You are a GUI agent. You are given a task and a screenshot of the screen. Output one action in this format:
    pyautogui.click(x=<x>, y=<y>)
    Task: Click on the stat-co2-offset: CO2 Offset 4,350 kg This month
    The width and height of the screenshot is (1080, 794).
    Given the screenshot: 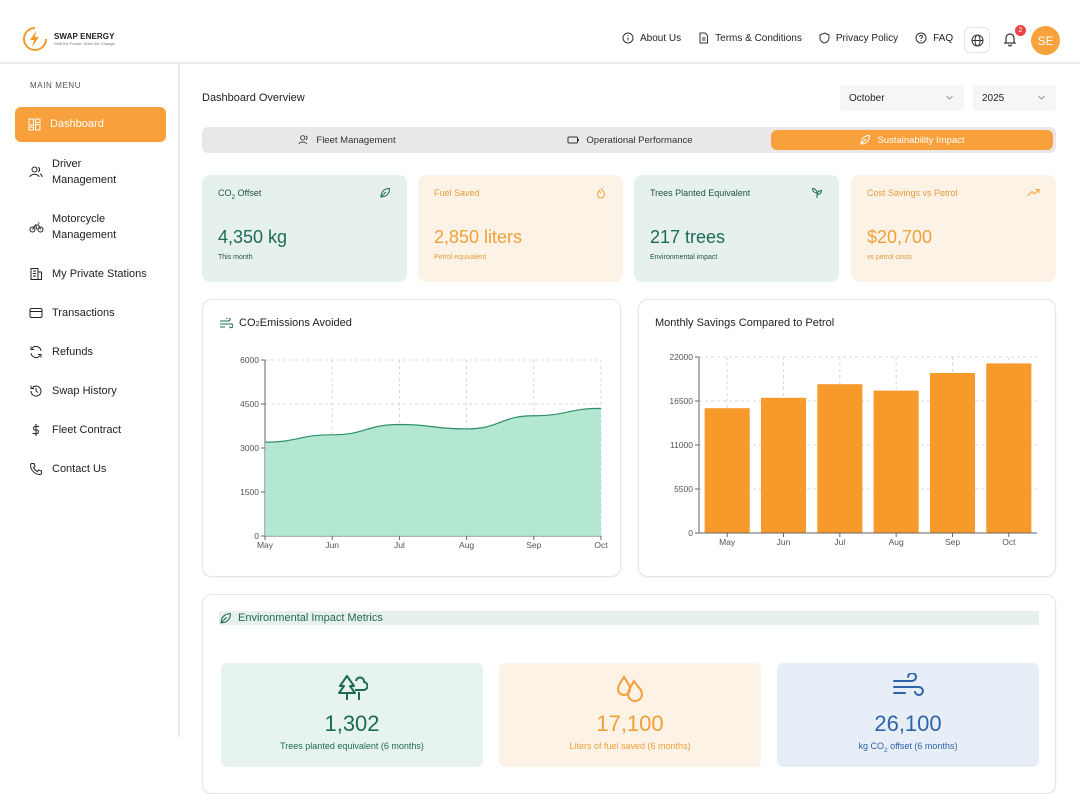 What is the action you would take?
    pyautogui.click(x=304, y=228)
    